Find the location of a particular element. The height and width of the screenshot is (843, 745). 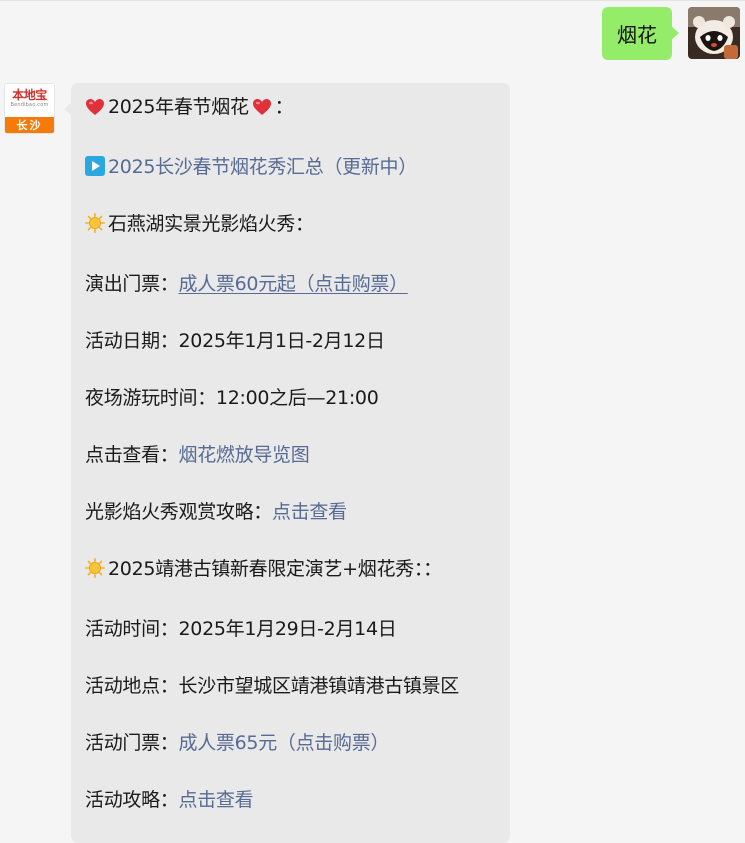

guide-map-line: 点击查看：烟花燃放导览图 is located at coordinates (290, 455).